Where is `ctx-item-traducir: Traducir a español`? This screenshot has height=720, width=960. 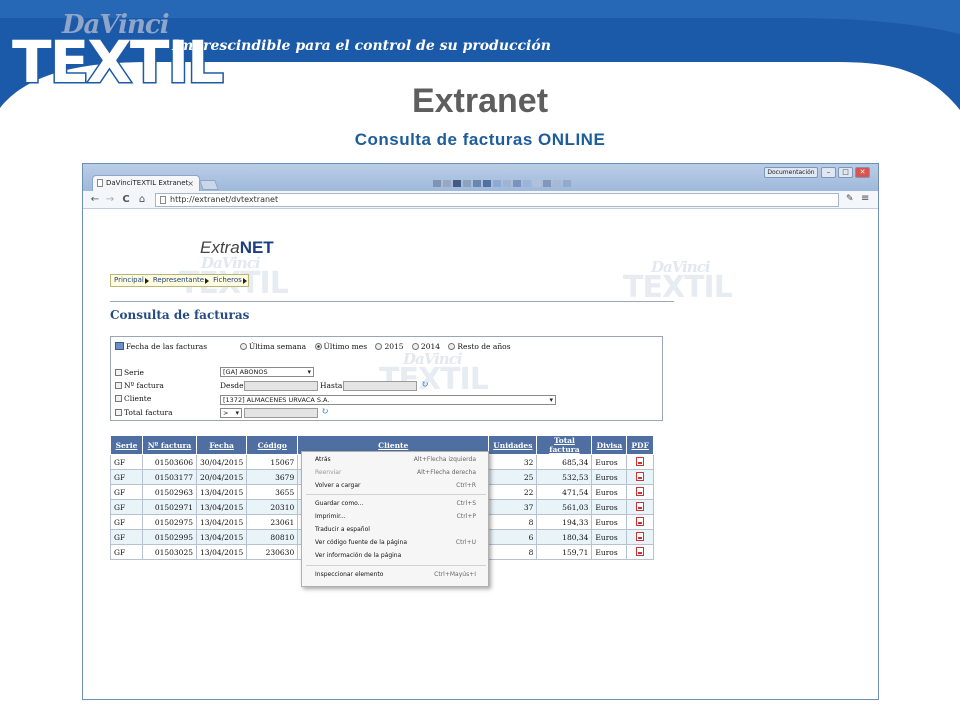 ctx-item-traducir: Traducir a español is located at coordinates (395, 529).